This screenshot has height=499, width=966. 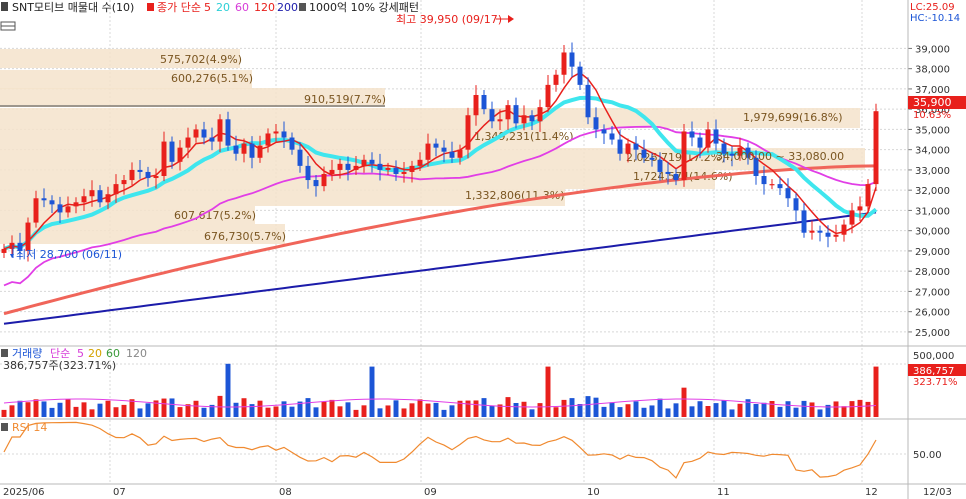 What do you see at coordinates (932, 151) in the screenshot?
I see `price-tick-label: 34,000` at bounding box center [932, 151].